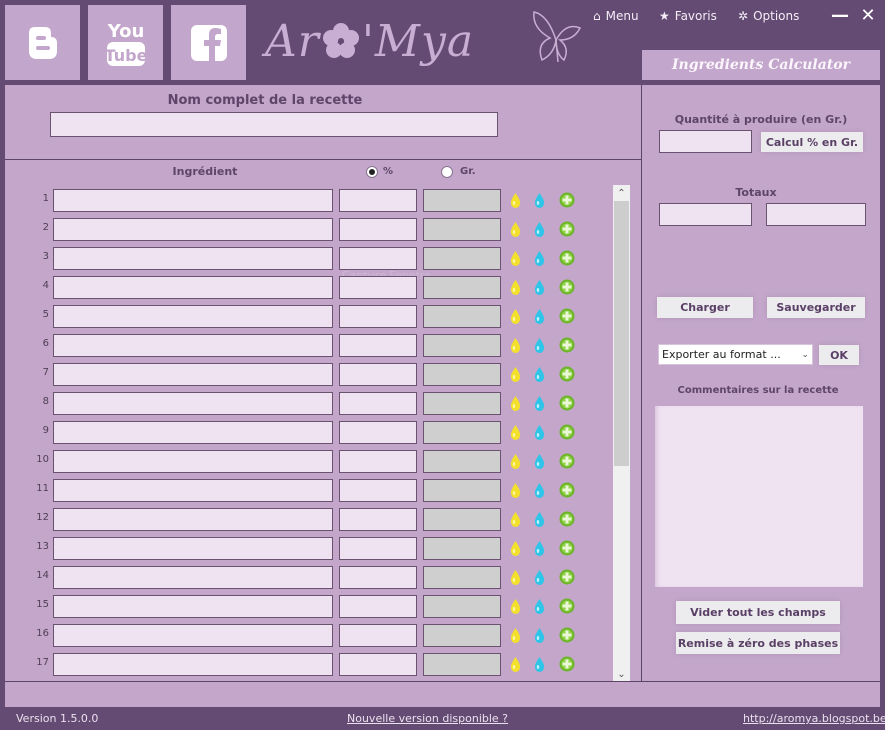 Image resolution: width=885 pixels, height=730 pixels. I want to click on export-format-select: Exporter au format ... ⌄, so click(735, 354).